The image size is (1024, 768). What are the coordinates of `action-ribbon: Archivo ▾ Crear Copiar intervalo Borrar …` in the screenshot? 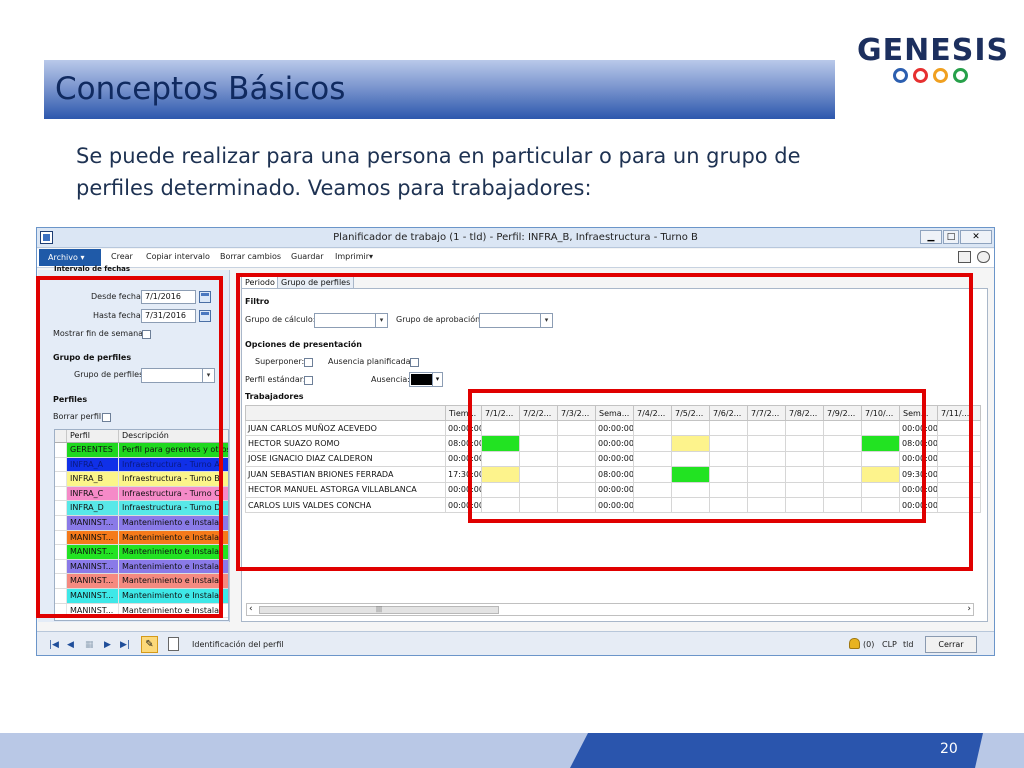 It's located at (515, 258).